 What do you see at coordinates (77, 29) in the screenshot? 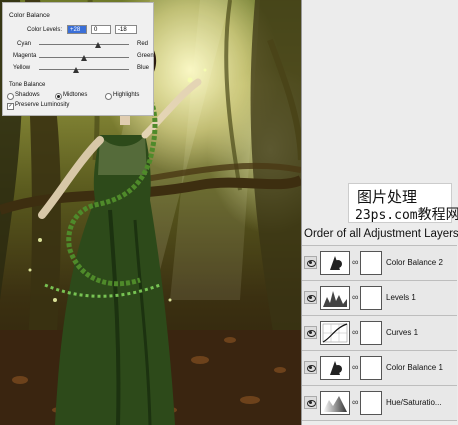
I see `color-level-input-1: +28` at bounding box center [77, 29].